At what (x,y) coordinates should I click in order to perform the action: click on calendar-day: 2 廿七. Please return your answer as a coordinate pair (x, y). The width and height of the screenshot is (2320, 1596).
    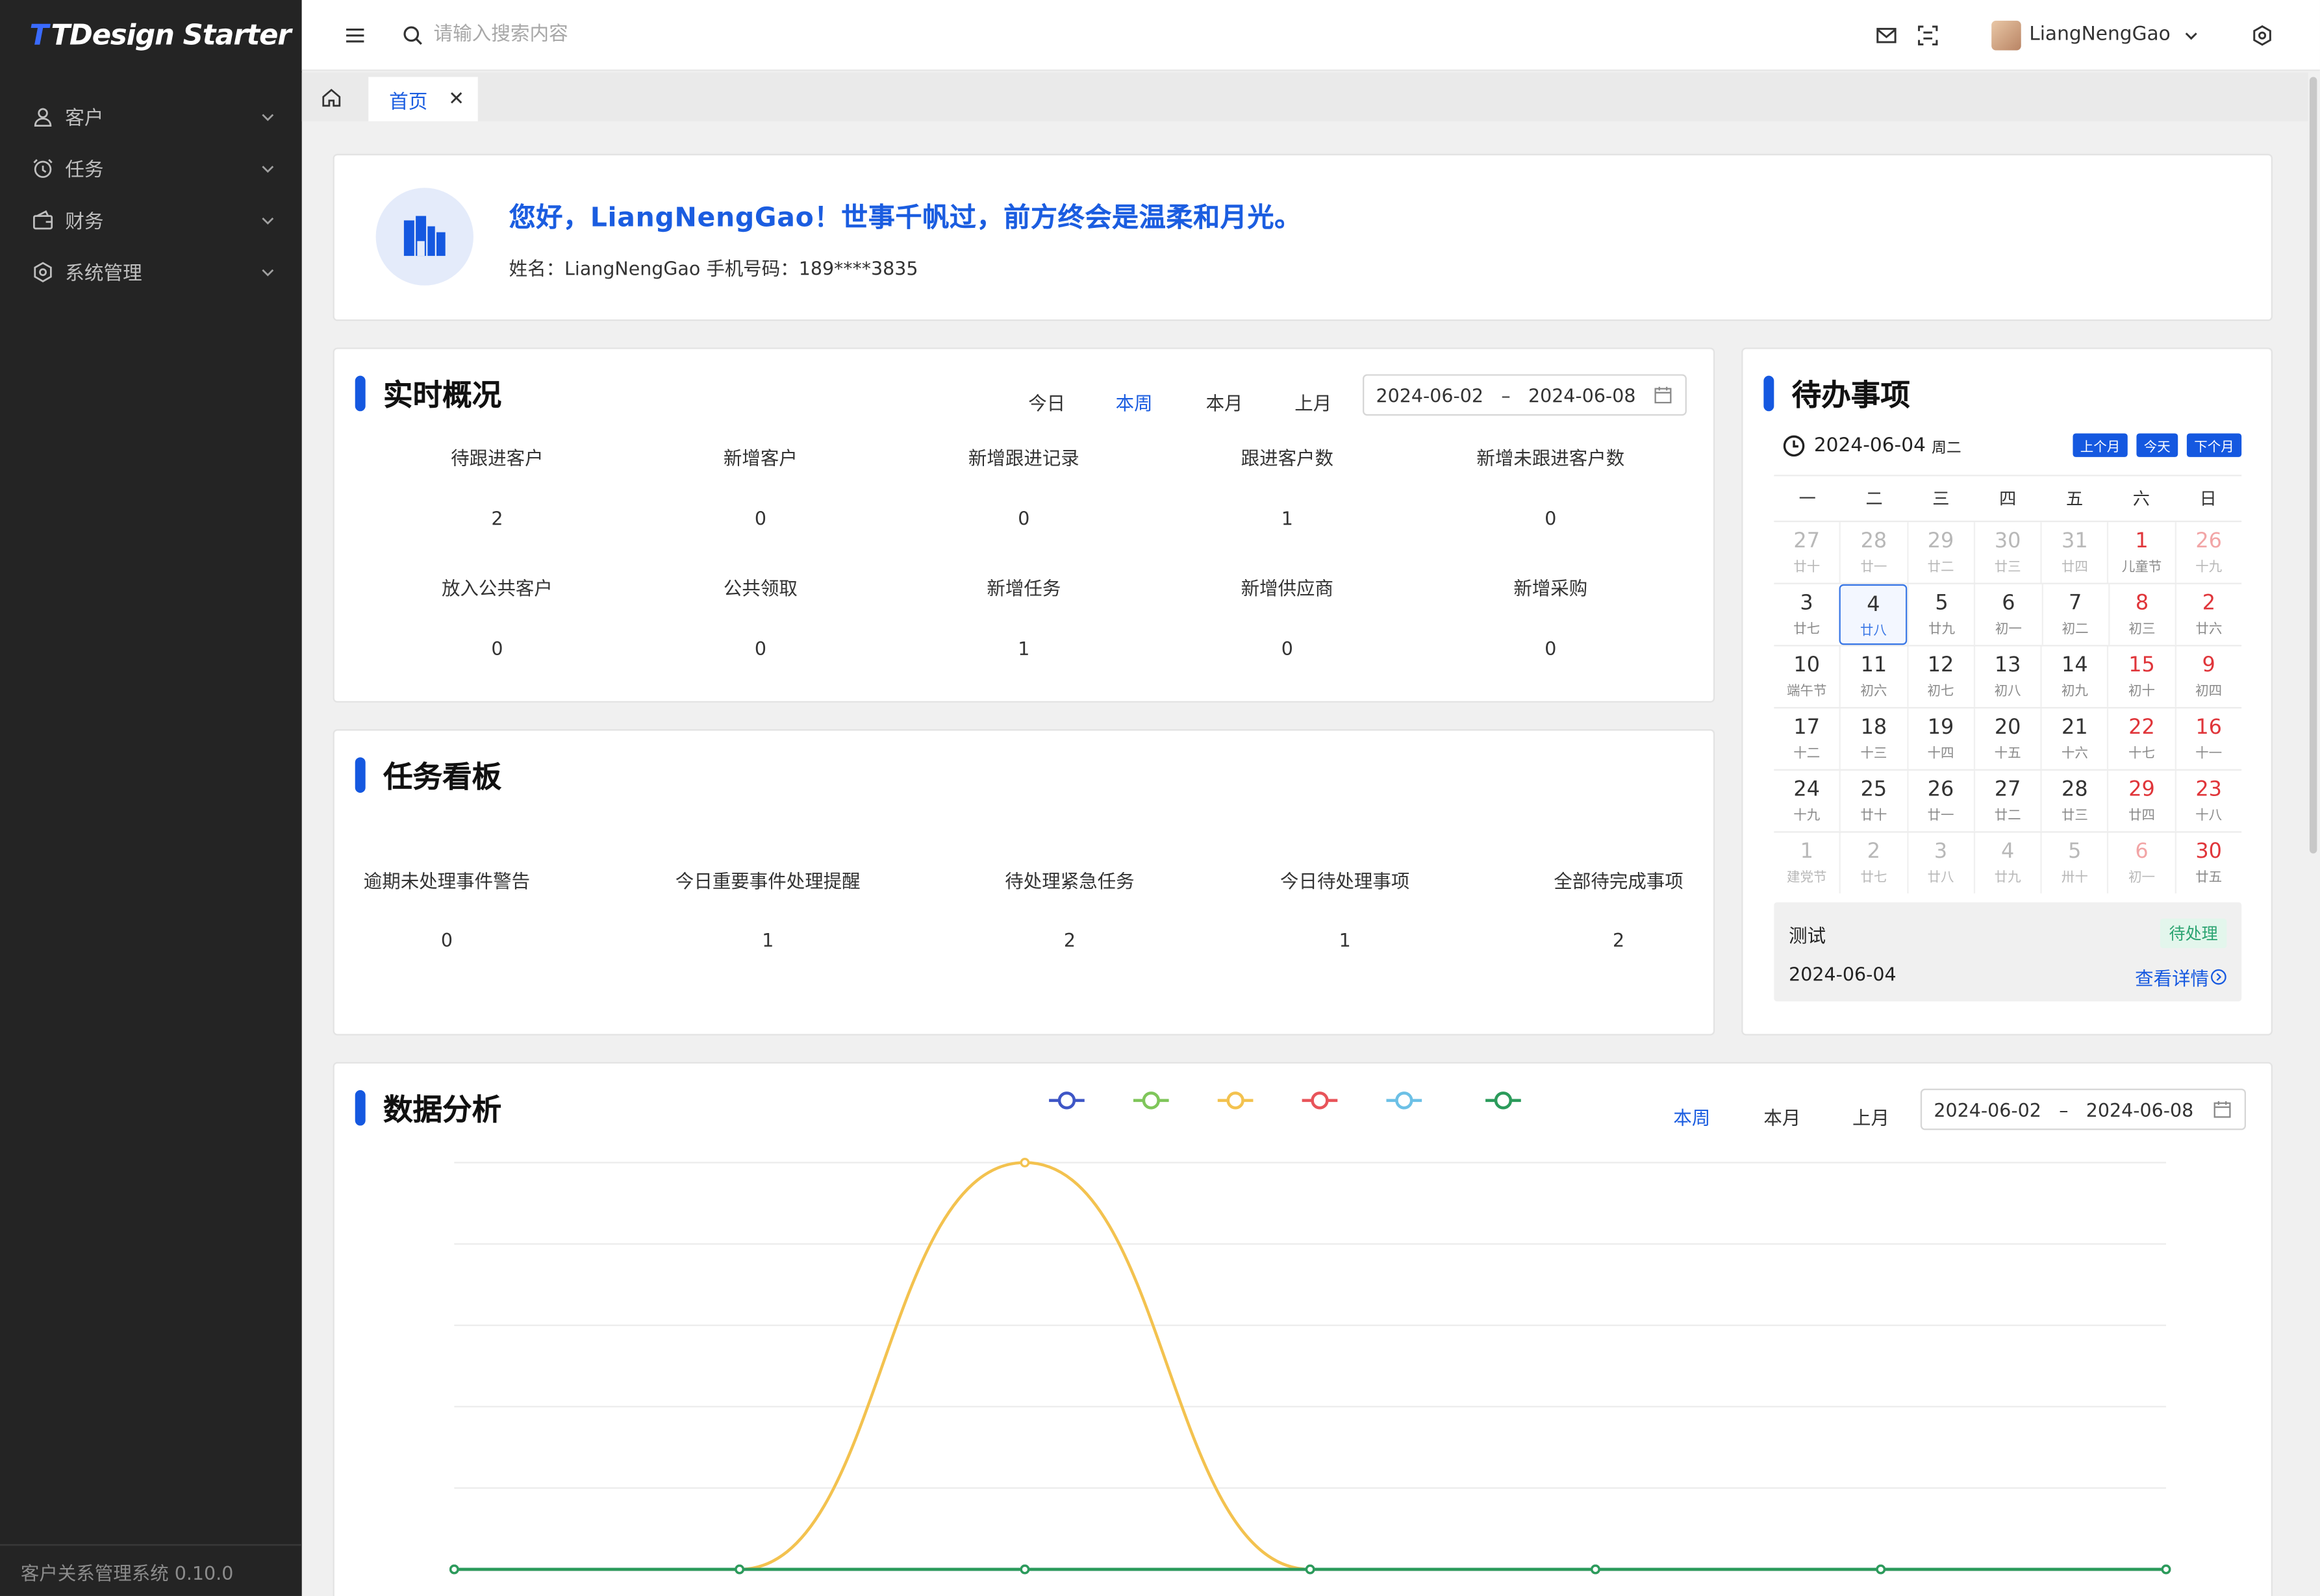
    Looking at the image, I should click on (1872, 863).